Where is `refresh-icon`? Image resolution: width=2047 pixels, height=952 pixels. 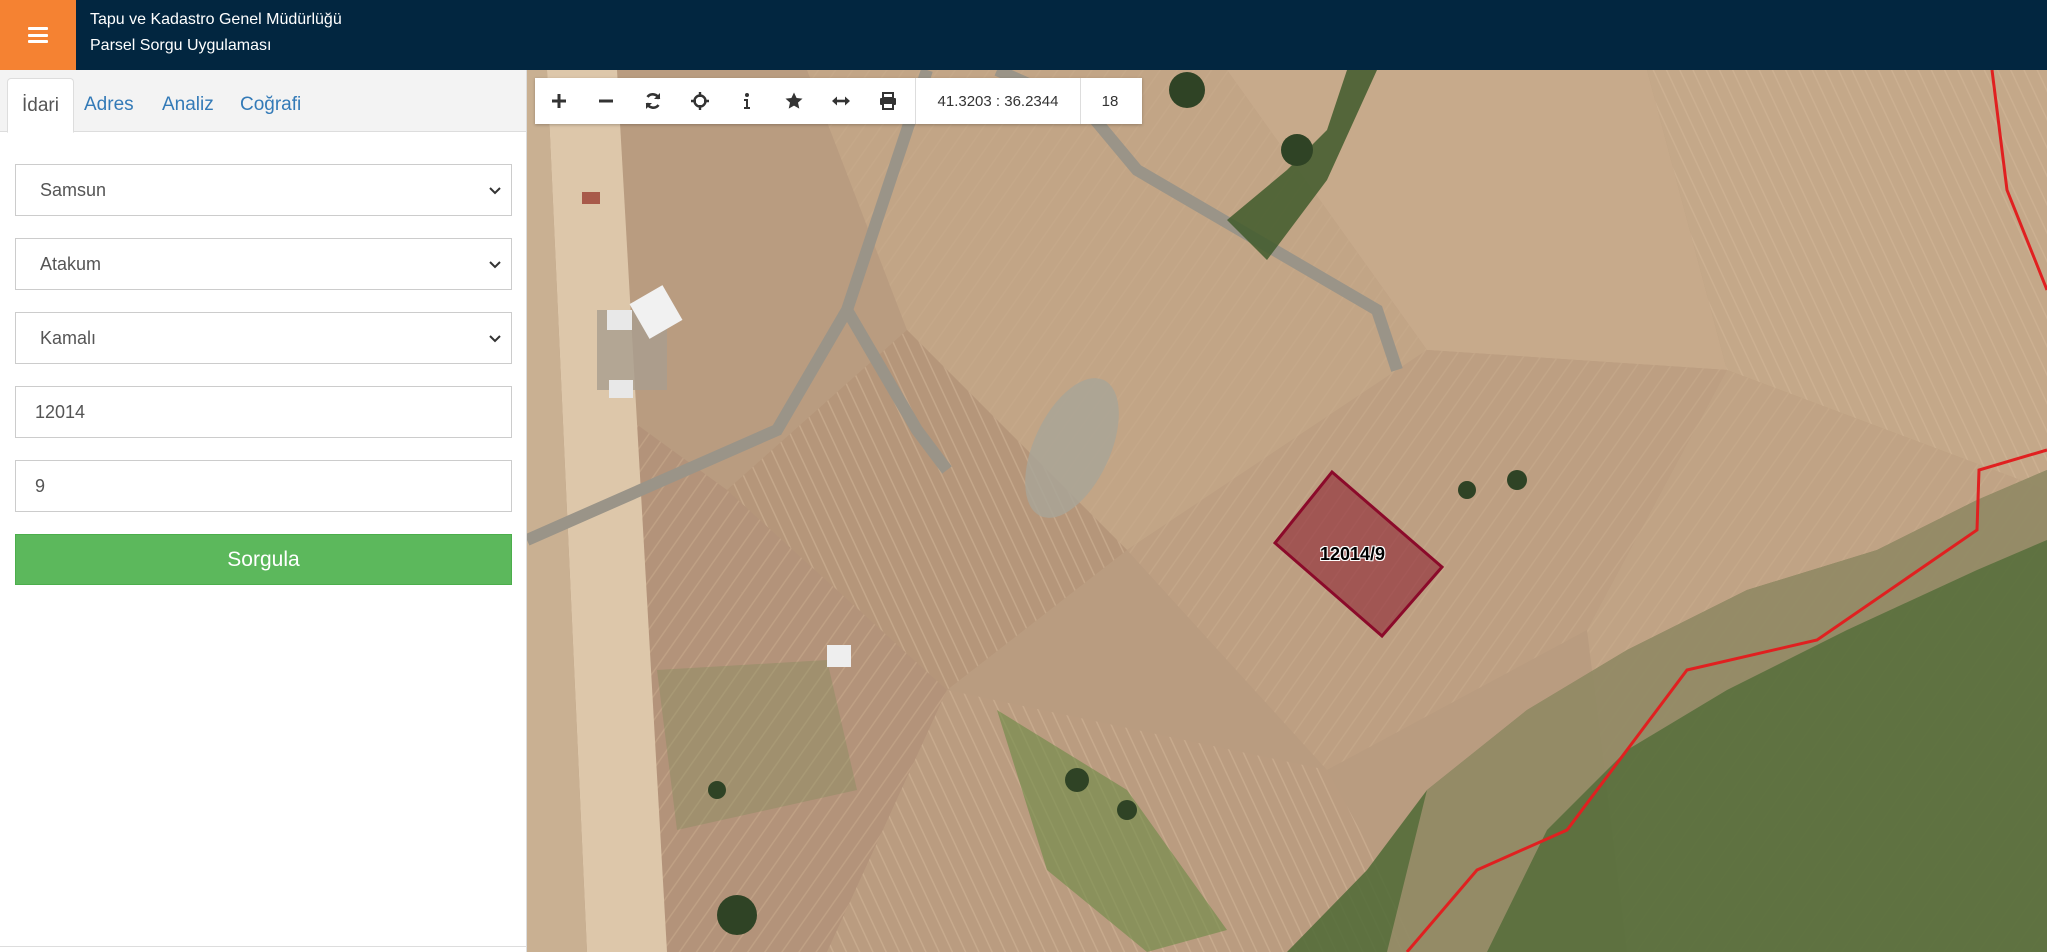
refresh-icon is located at coordinates (652, 101).